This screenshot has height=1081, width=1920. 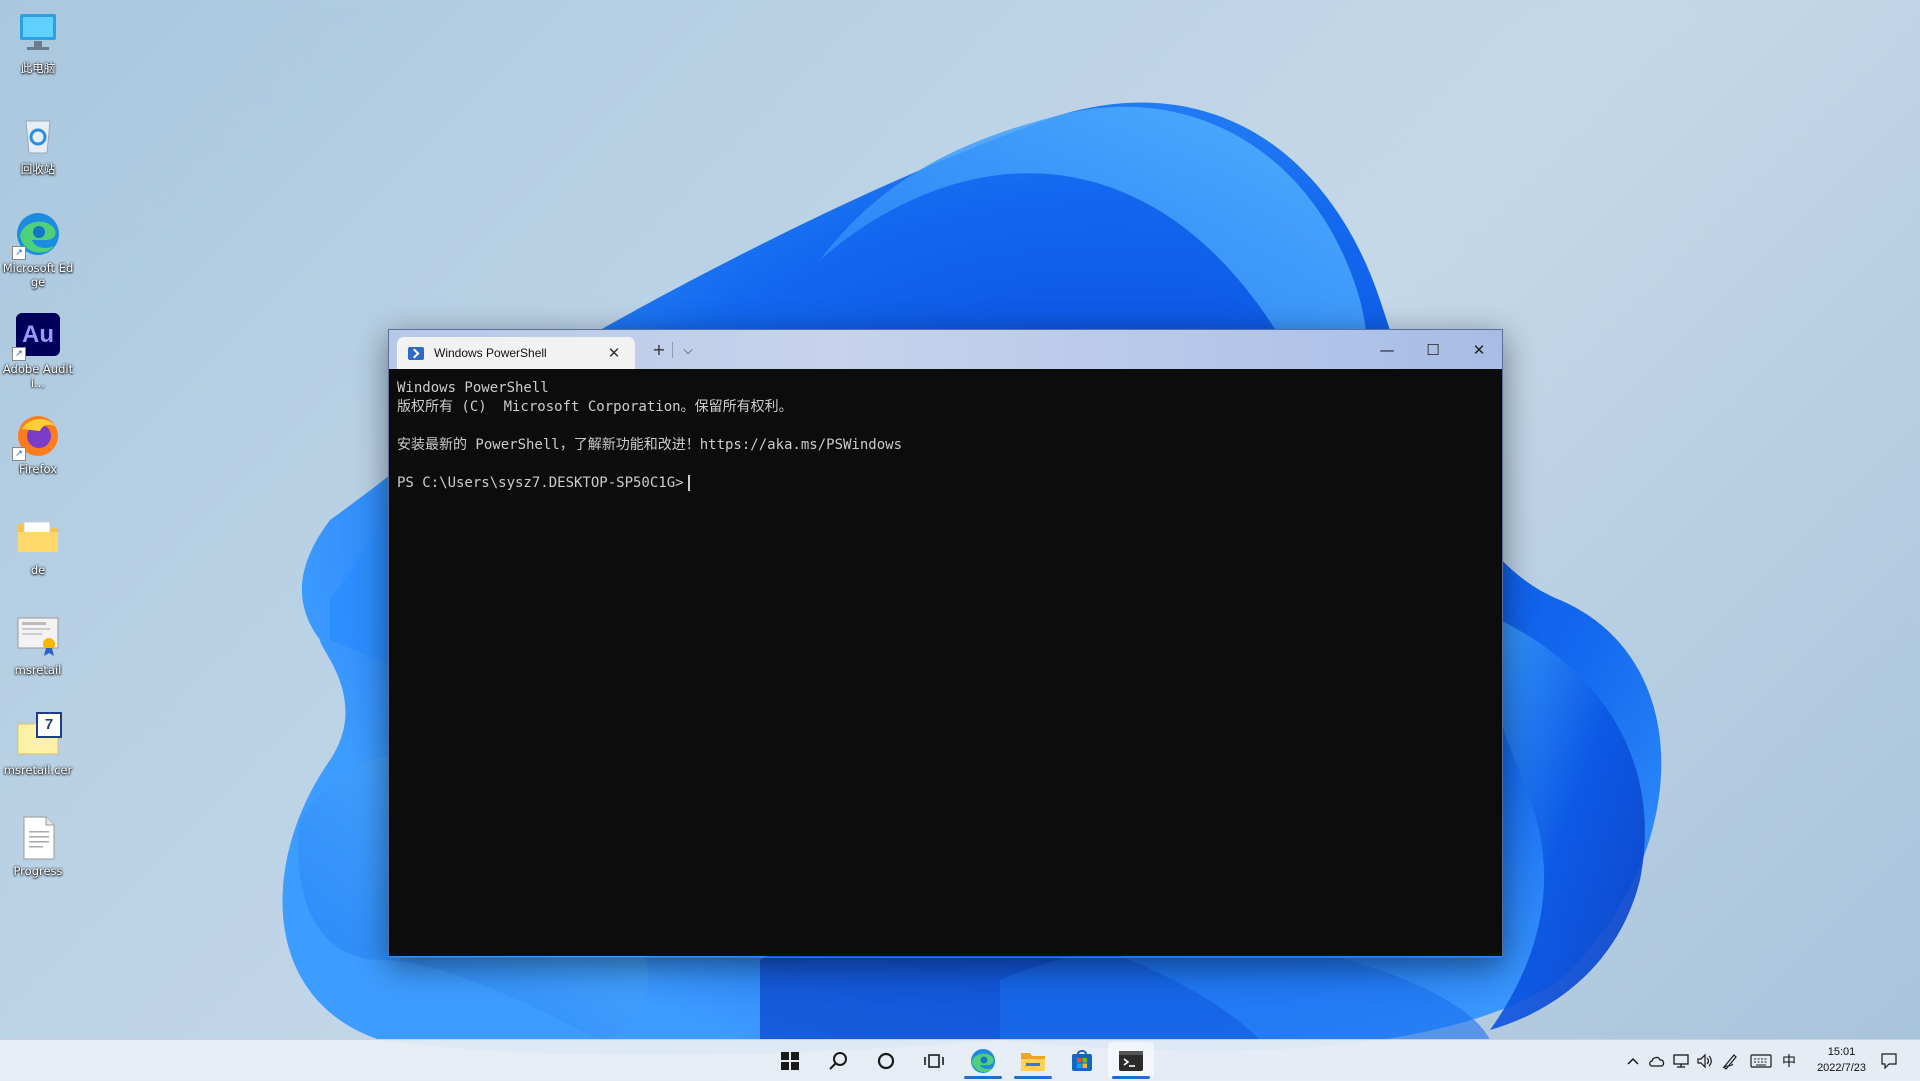 I want to click on network-tray-button, so click(x=1681, y=1060).